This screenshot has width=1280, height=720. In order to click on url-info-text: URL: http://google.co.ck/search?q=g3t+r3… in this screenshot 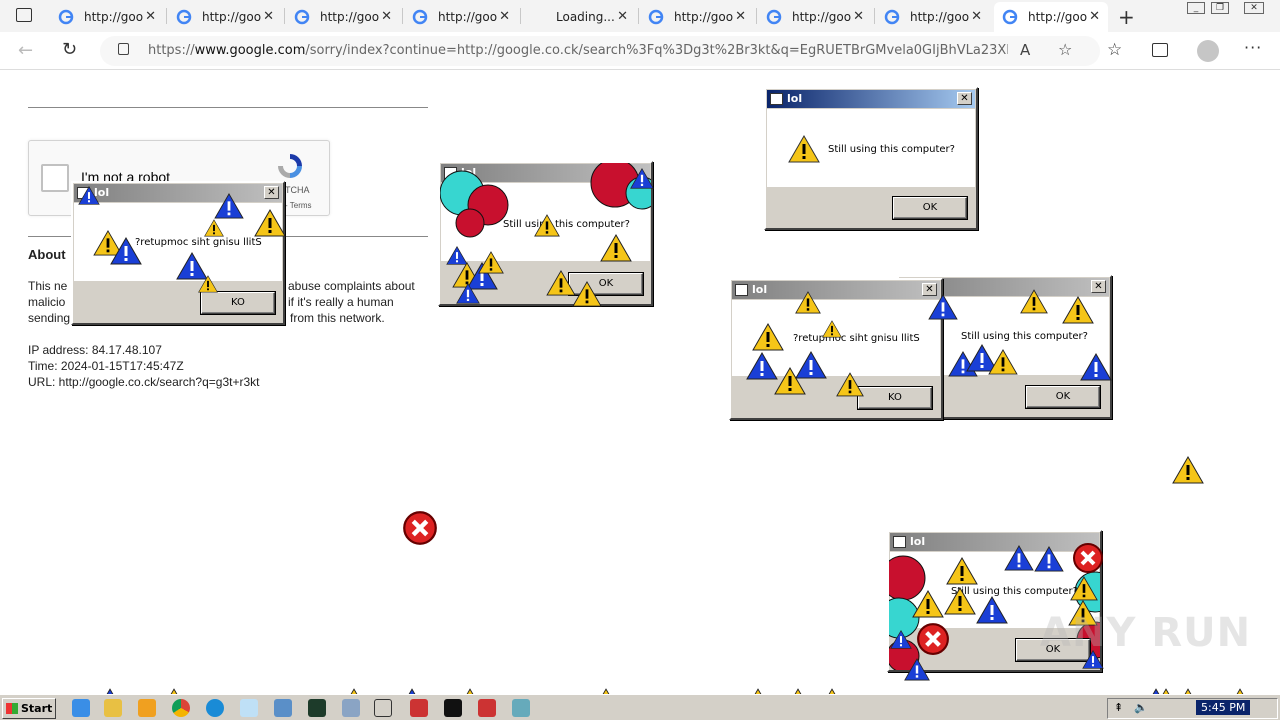, I will do `click(144, 382)`.